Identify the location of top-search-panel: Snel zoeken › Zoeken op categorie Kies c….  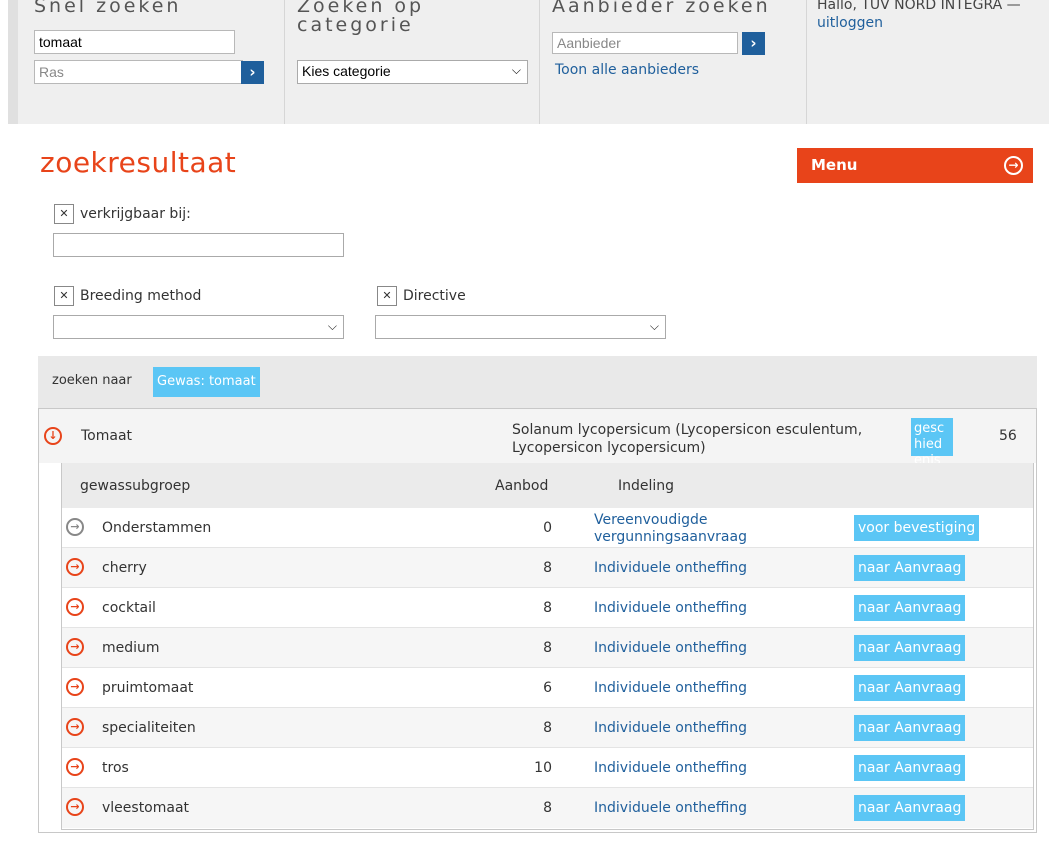
(528, 62).